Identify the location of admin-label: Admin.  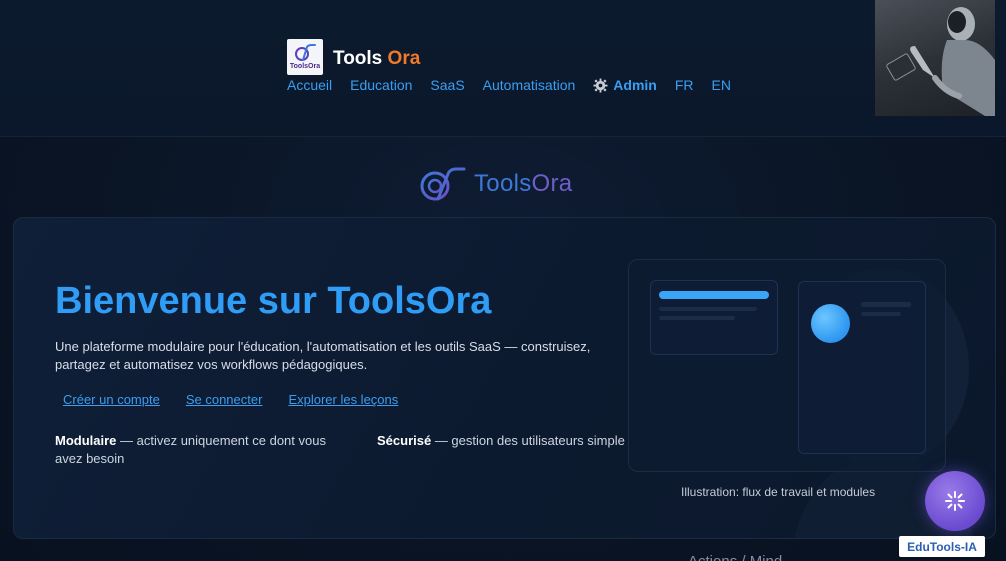
(635, 85).